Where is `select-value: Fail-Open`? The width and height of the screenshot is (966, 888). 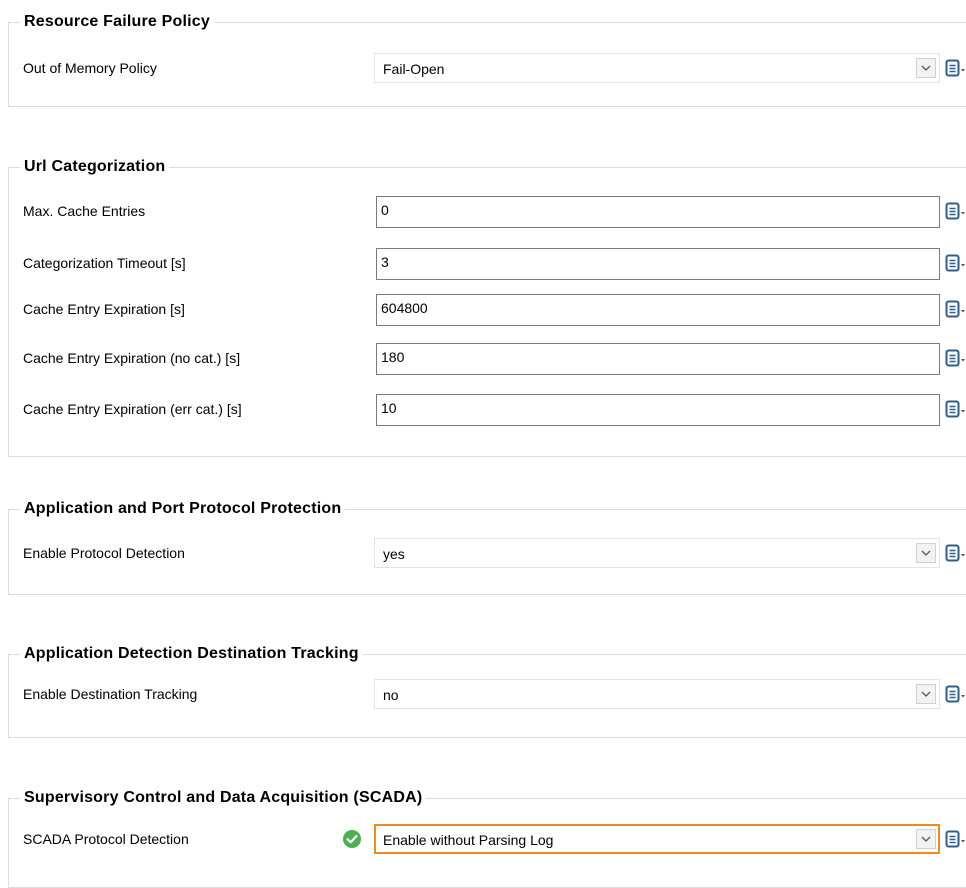
select-value: Fail-Open is located at coordinates (414, 69).